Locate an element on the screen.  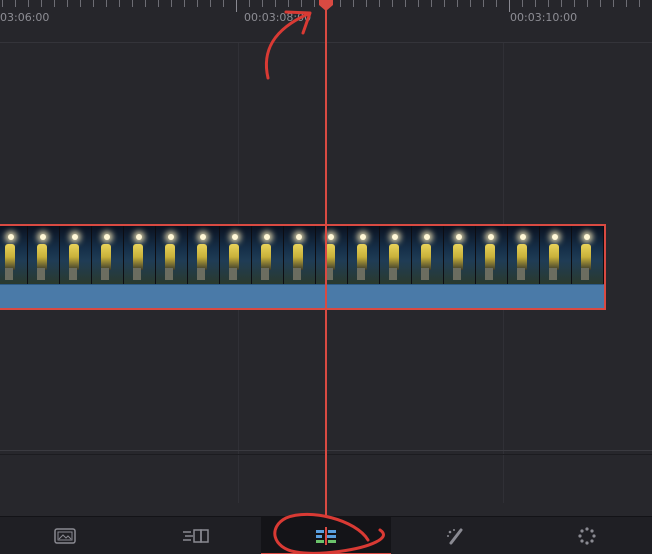
edit-page-button is located at coordinates (326, 535).